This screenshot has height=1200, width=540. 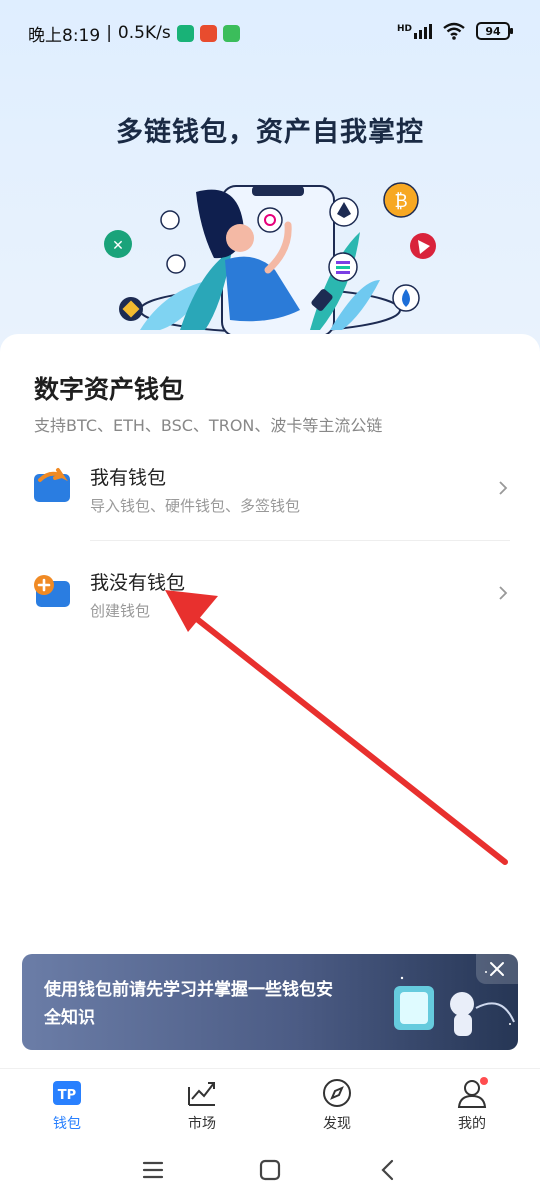 What do you see at coordinates (270, 495) in the screenshot?
I see `have-wallet-option: 我有钱包 导入钱包、硬件钱包、多签钱包` at bounding box center [270, 495].